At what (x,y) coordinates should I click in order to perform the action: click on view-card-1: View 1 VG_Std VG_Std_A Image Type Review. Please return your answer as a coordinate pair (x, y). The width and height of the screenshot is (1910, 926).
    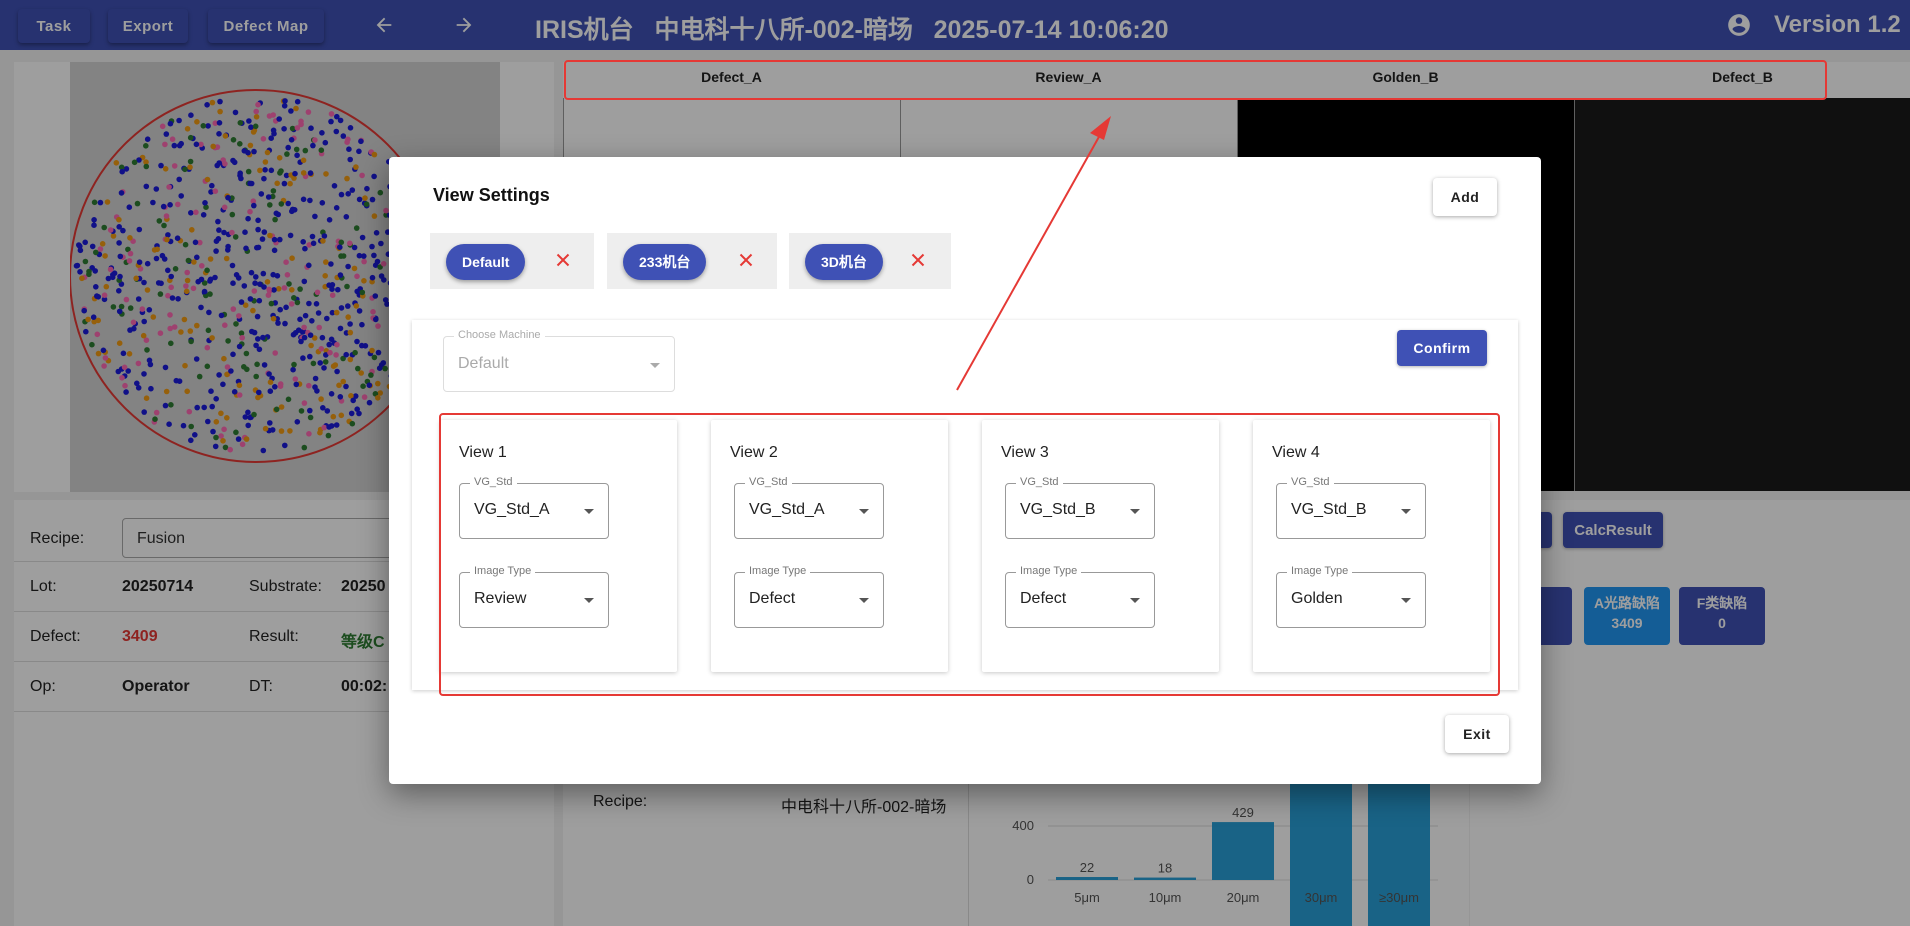
    Looking at the image, I should click on (558, 546).